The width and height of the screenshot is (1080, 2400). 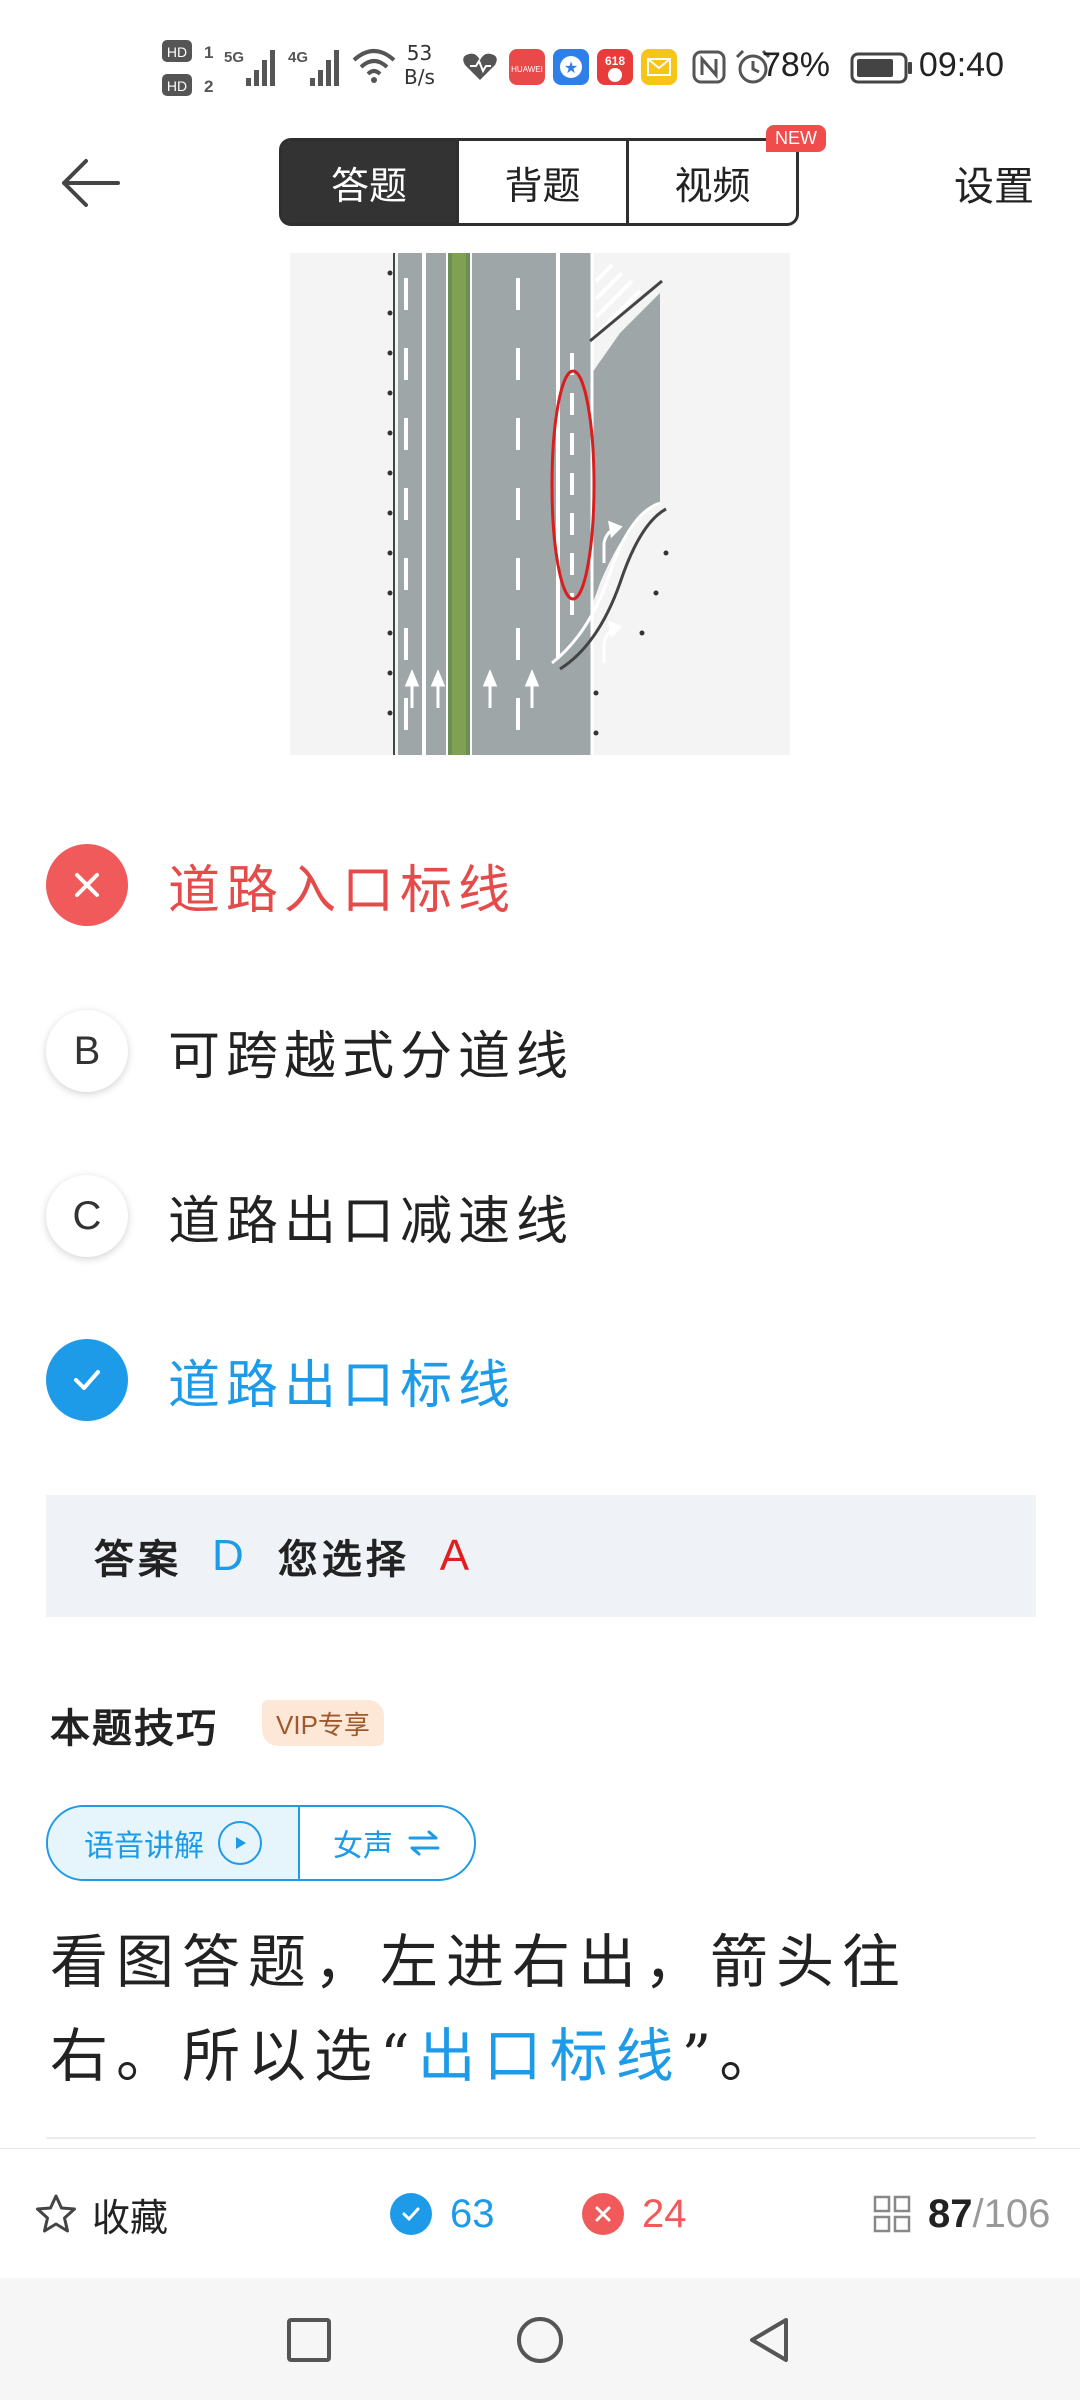 What do you see at coordinates (994, 183) in the screenshot?
I see `settings-button: 设置` at bounding box center [994, 183].